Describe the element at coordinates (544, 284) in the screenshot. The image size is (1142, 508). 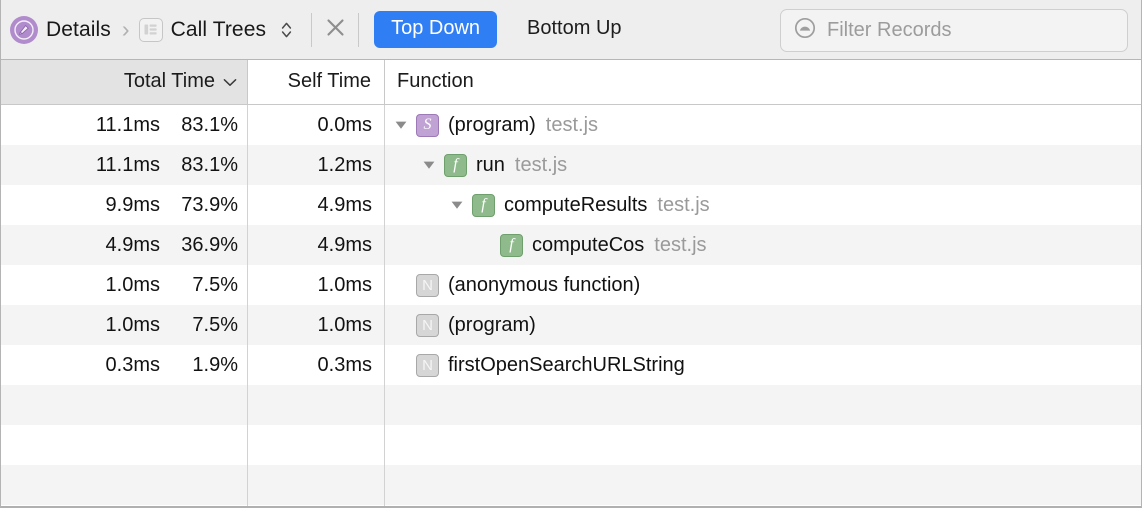
I see `function-name: (anonymous function)` at that location.